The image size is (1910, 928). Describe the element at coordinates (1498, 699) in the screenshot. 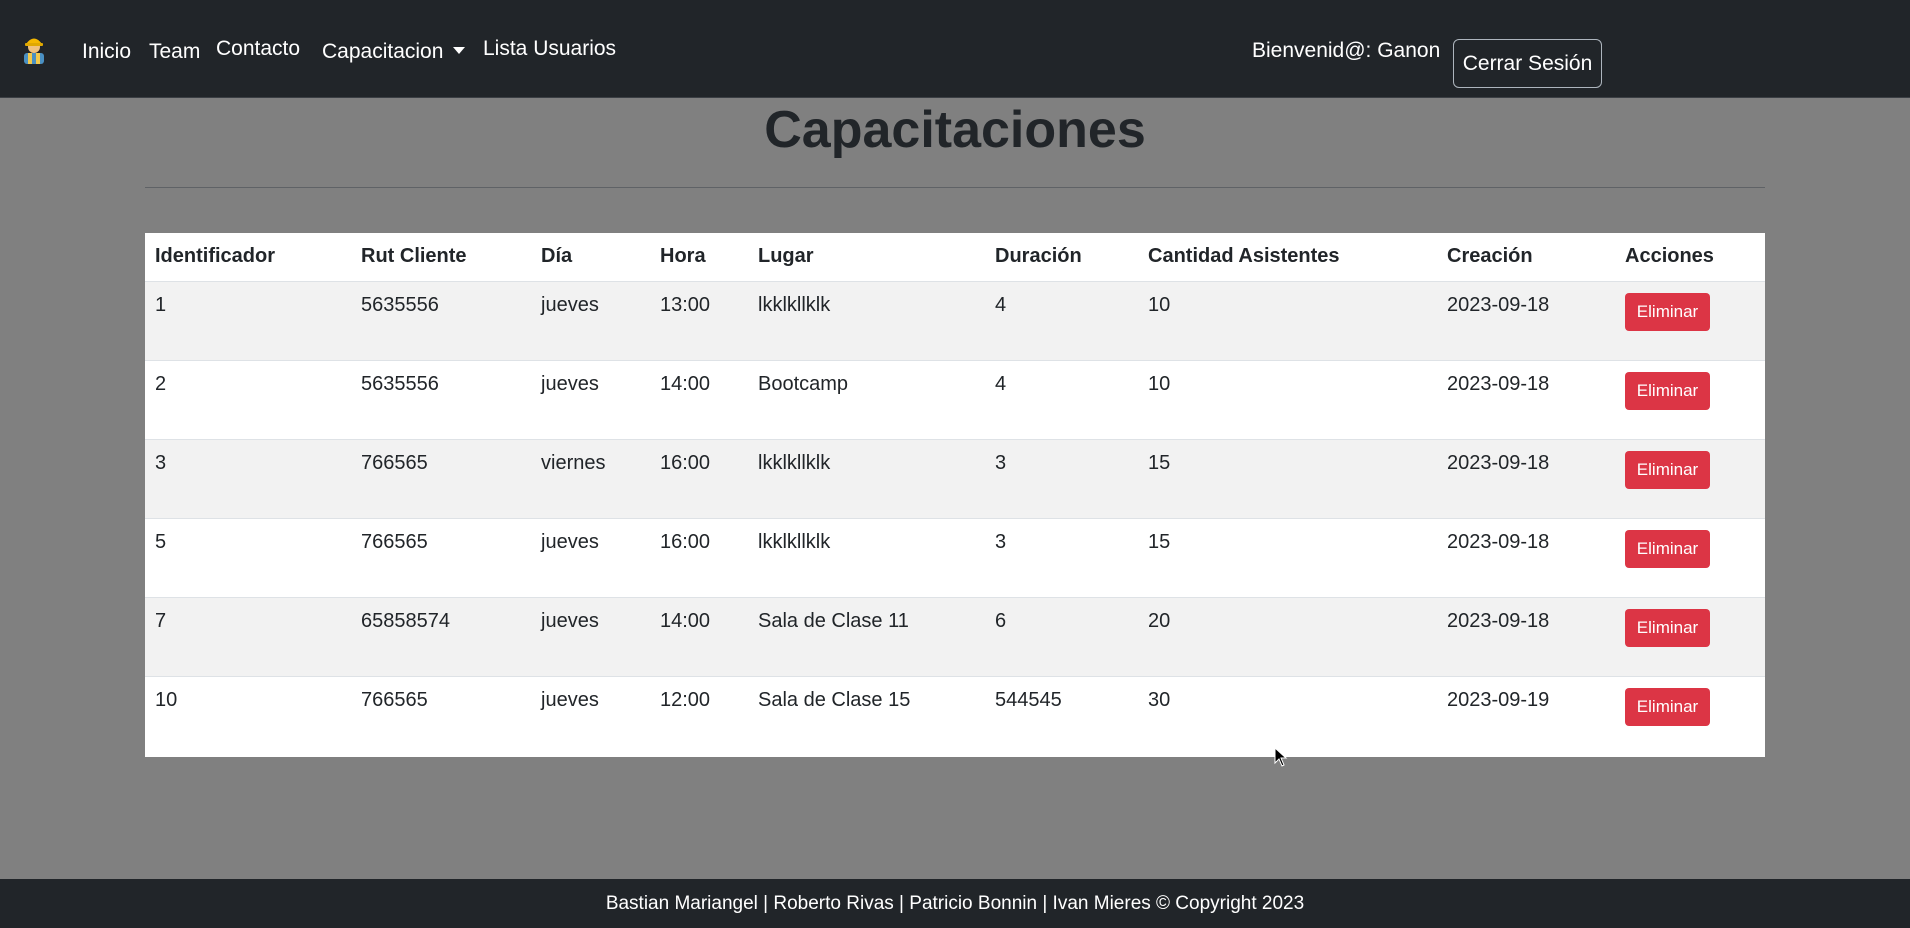

I see `cell-creacion: 2023-09-19` at that location.